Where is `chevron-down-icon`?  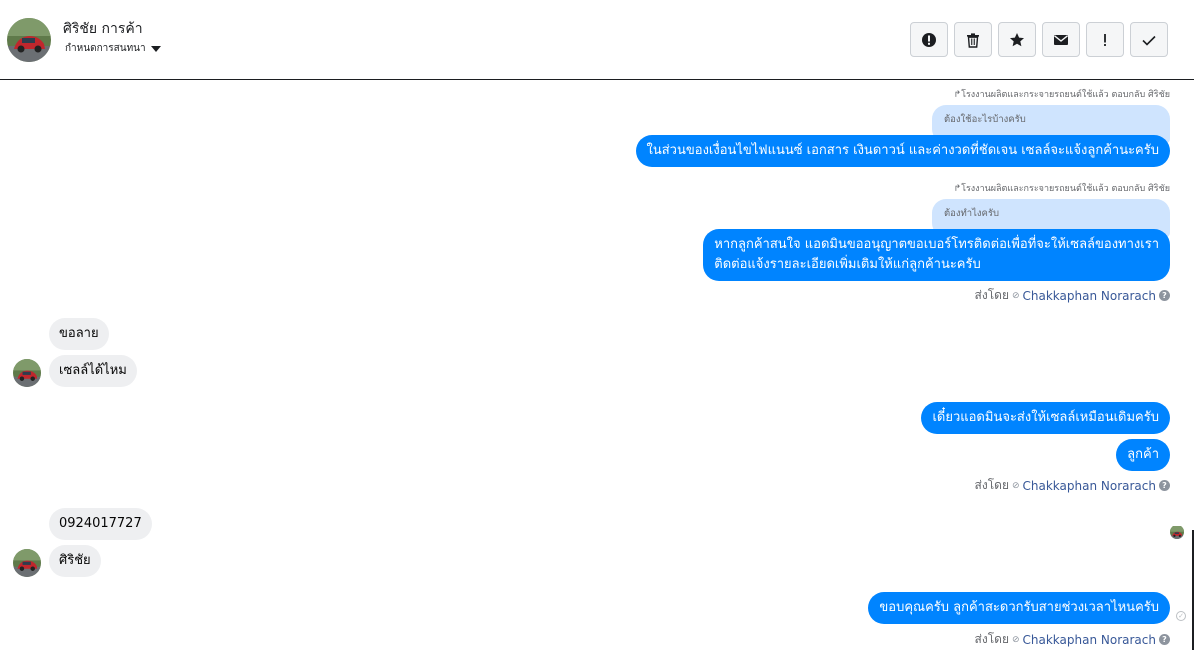
chevron-down-icon is located at coordinates (155, 49).